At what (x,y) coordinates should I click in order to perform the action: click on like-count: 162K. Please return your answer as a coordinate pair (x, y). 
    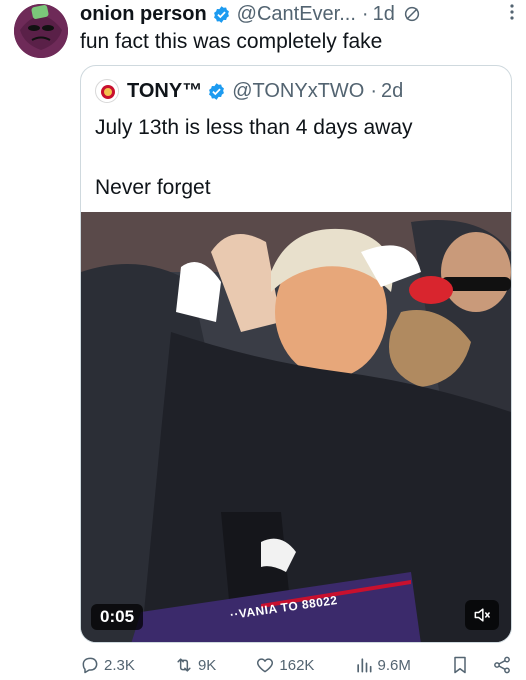
    Looking at the image, I should click on (297, 665).